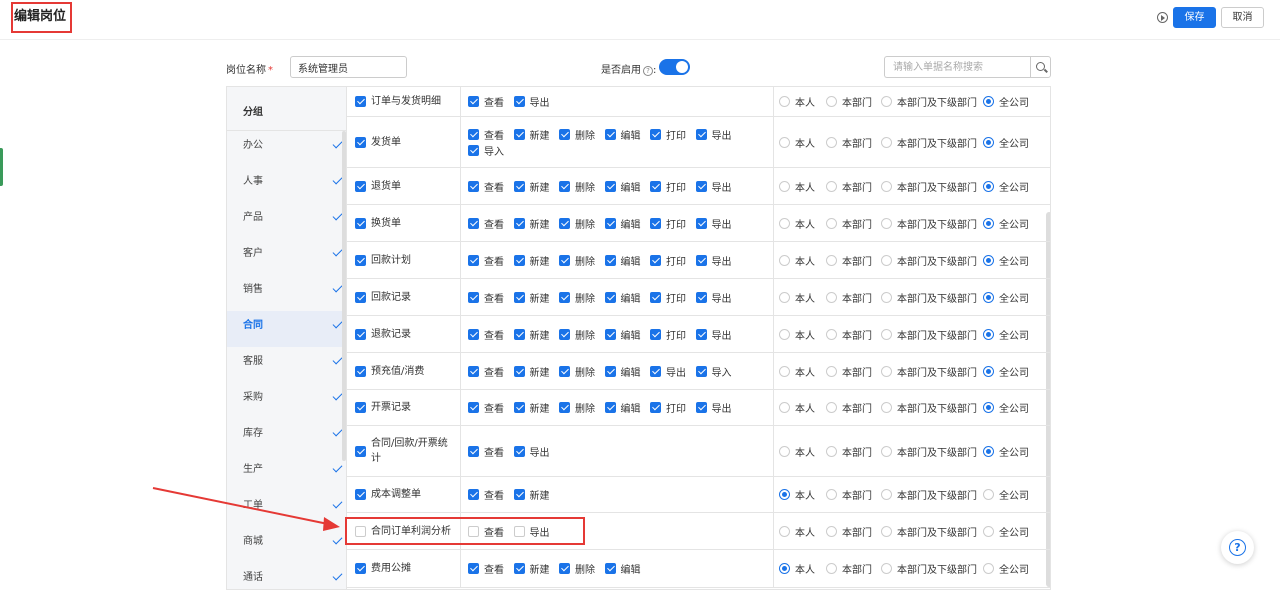  Describe the element at coordinates (286, 473) in the screenshot. I see `group-item: 生产` at that location.